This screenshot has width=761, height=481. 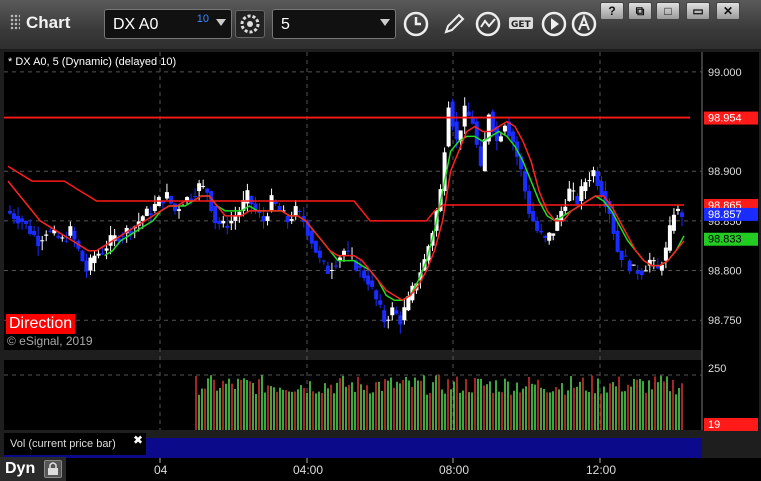 What do you see at coordinates (40, 23) in the screenshot?
I see `app-title: Chart` at bounding box center [40, 23].